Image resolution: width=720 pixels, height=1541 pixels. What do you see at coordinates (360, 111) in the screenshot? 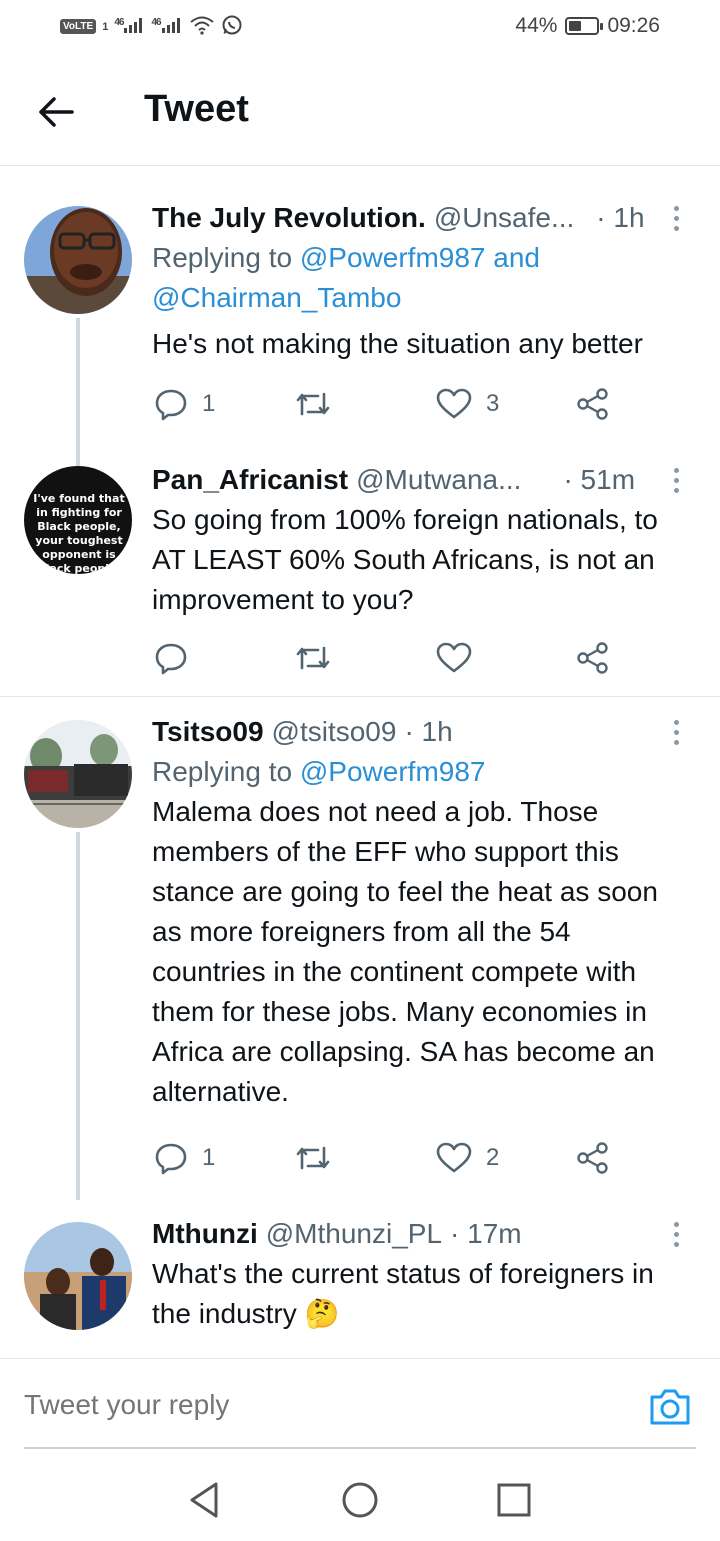
I see `top-app-bar: Tweet` at bounding box center [360, 111].